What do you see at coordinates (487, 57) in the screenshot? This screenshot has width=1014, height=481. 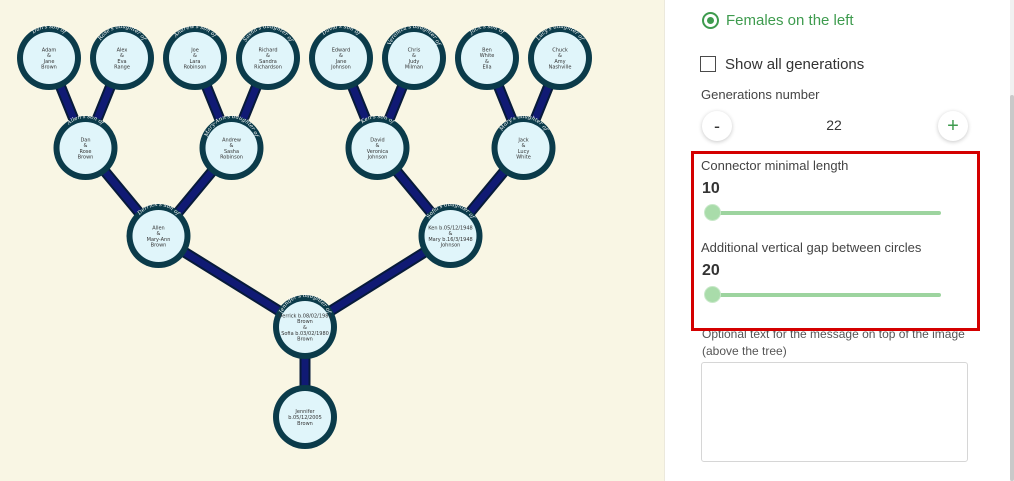 I see `person-node: Jack's son ofBenWhite&Ella` at bounding box center [487, 57].